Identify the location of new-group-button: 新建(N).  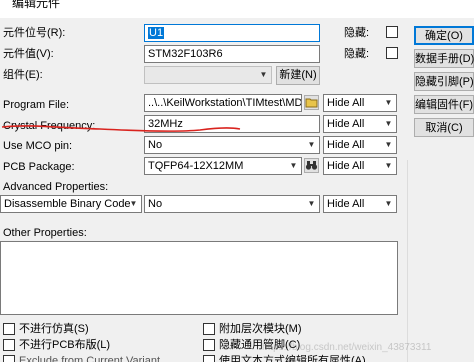
(298, 75).